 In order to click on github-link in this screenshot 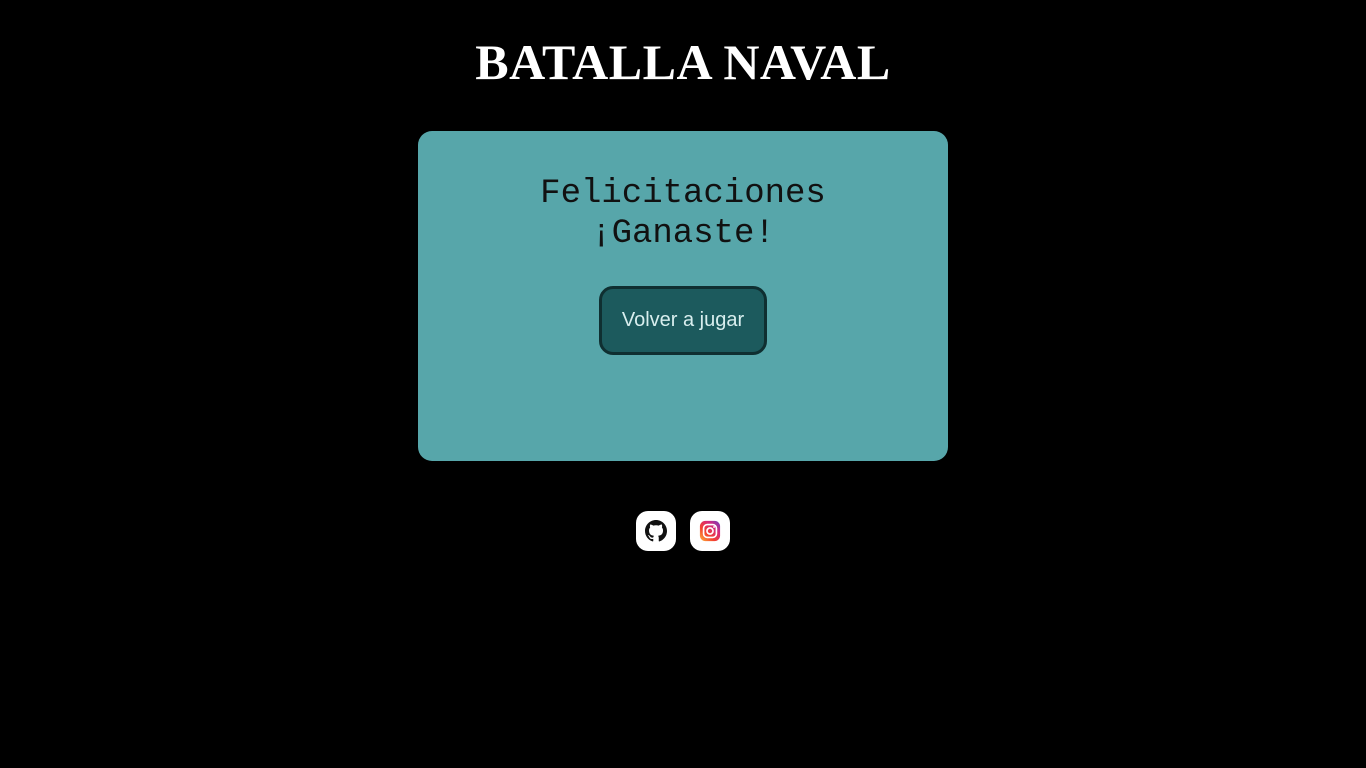, I will do `click(656, 531)`.